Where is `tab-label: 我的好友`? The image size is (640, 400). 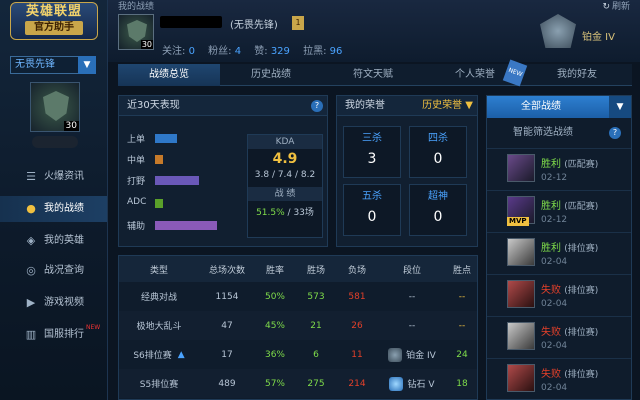
tab-label: 我的好友 is located at coordinates (577, 74).